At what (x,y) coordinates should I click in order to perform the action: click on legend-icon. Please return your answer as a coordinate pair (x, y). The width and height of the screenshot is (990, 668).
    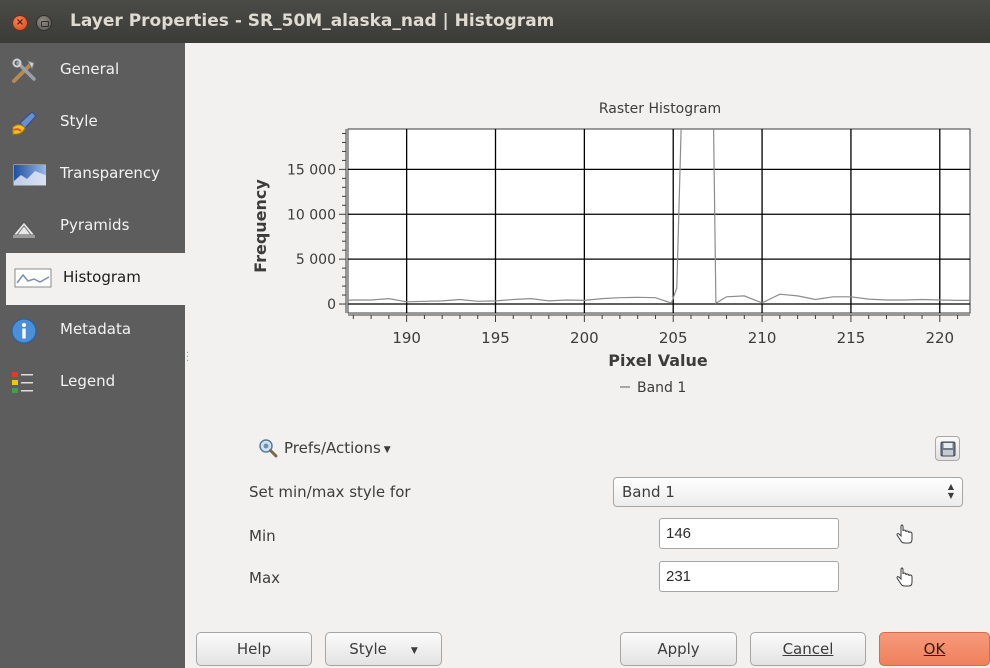
    Looking at the image, I should click on (22, 382).